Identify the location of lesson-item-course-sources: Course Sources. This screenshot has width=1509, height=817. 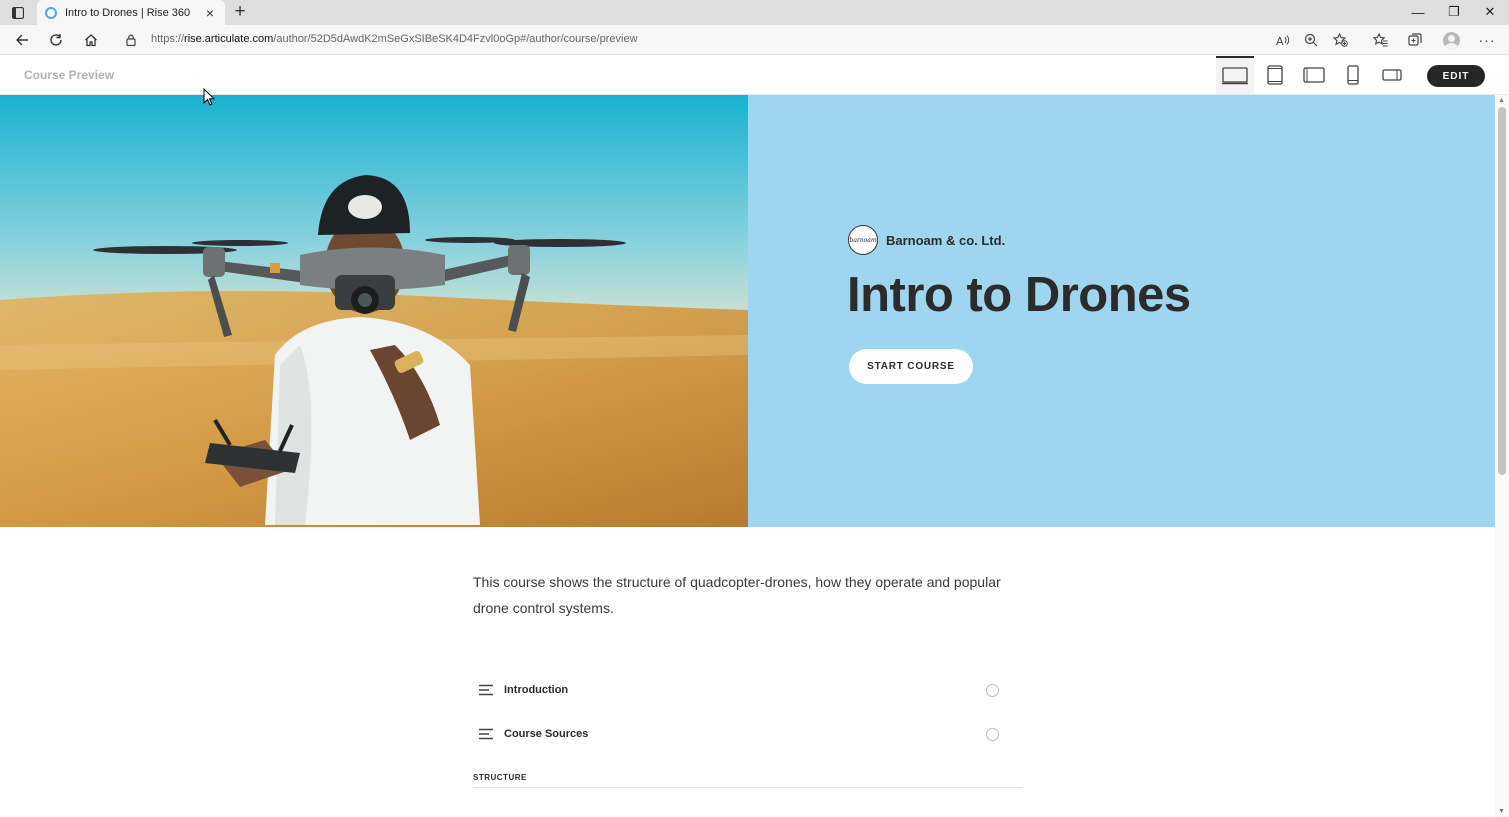
(748, 734).